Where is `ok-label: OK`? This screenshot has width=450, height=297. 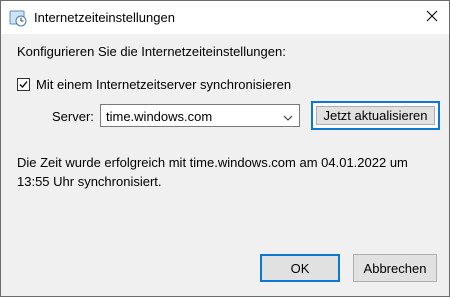
ok-label: OK is located at coordinates (300, 268).